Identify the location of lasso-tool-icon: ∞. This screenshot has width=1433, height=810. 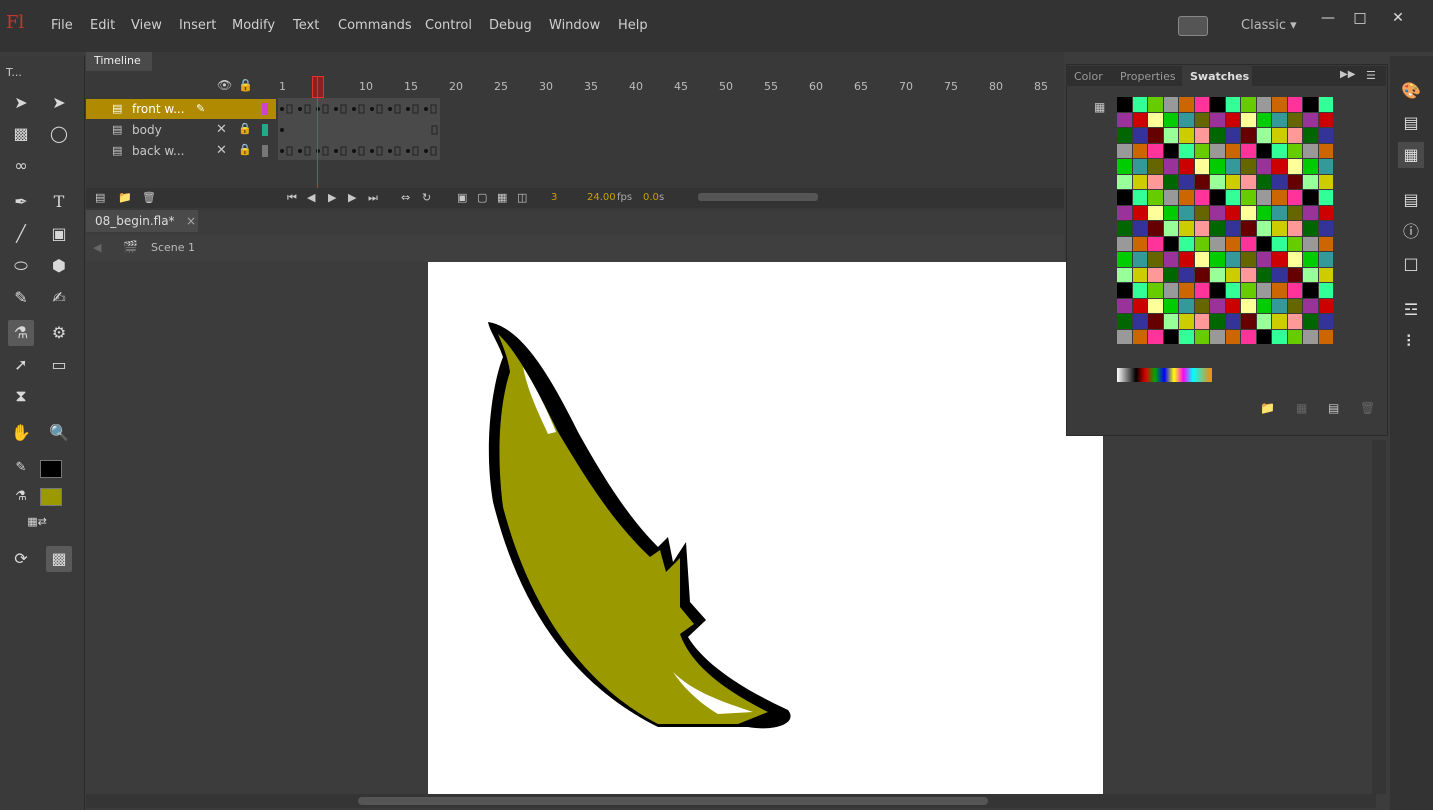
(21, 166).